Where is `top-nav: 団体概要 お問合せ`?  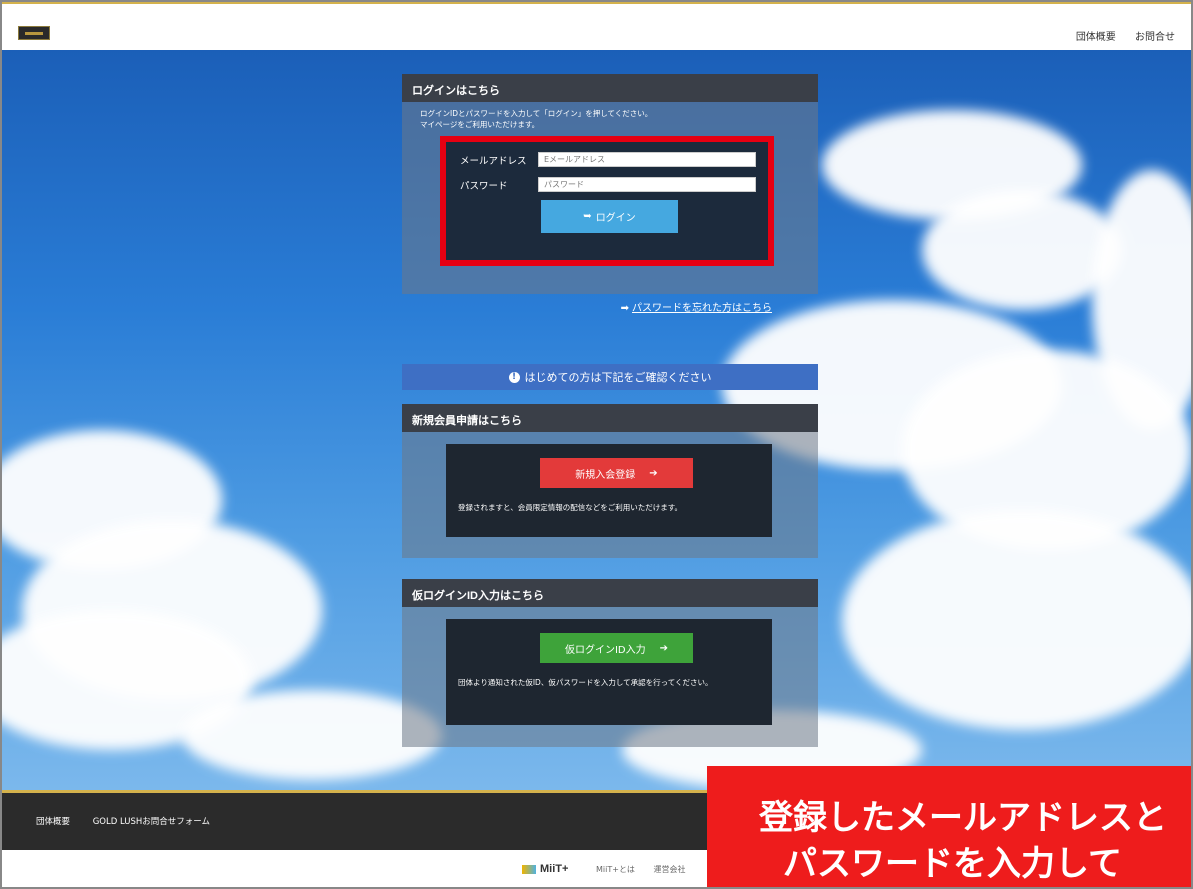
top-nav: 団体概要 お問合せ is located at coordinates (1117, 35).